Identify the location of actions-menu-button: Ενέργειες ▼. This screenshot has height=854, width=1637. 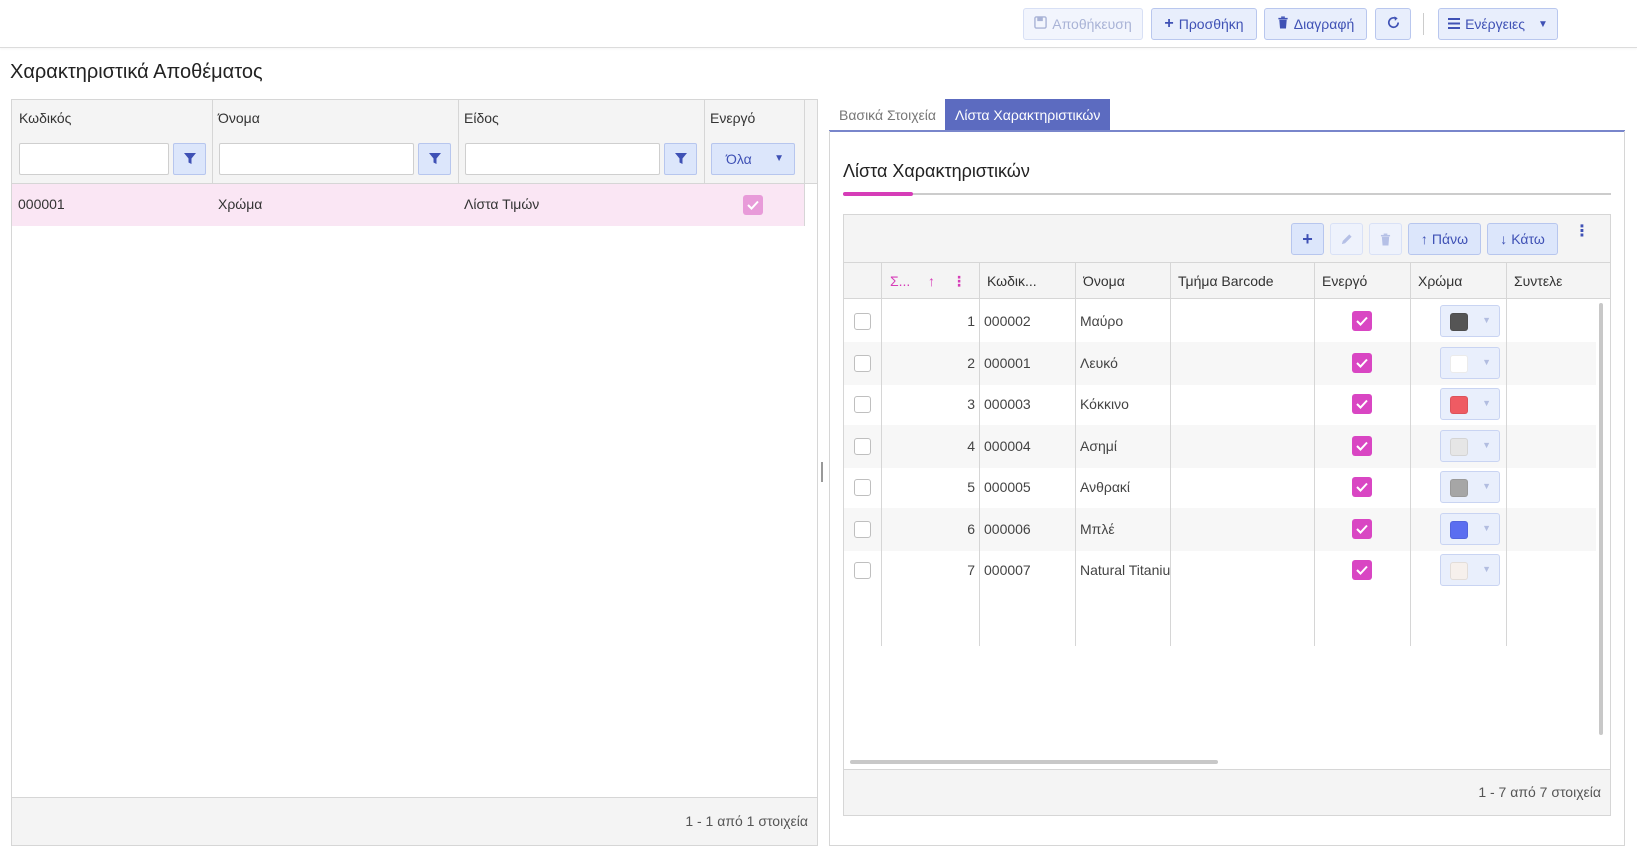
(1498, 24).